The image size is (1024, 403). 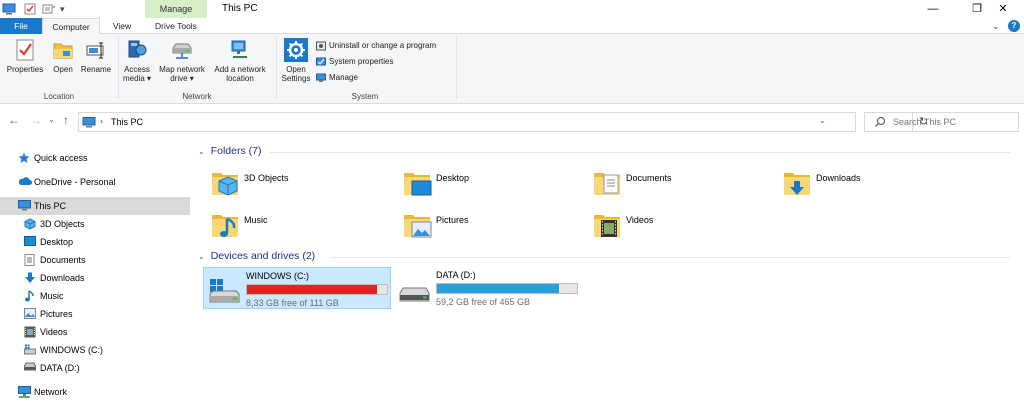 What do you see at coordinates (30, 241) in the screenshot?
I see `desktop-icon` at bounding box center [30, 241].